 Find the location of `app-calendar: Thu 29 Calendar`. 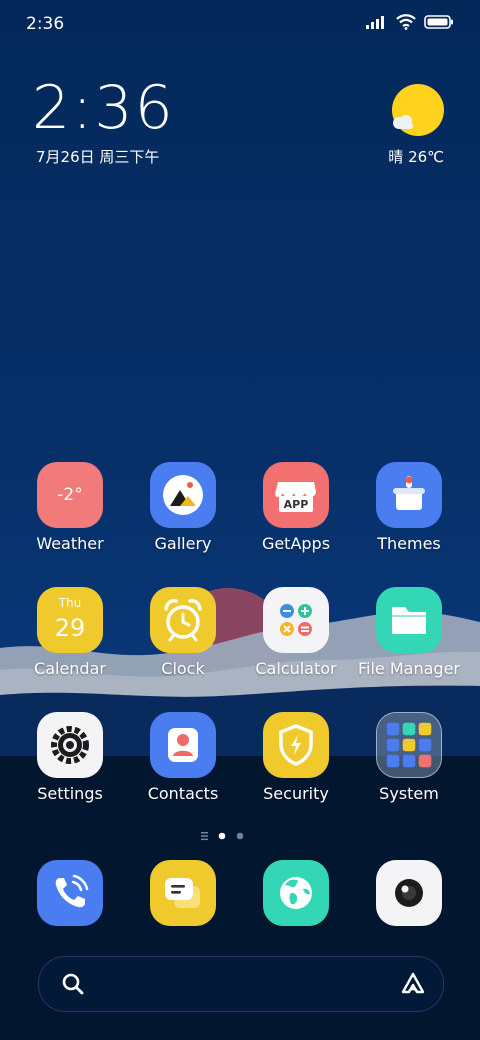

app-calendar: Thu 29 Calendar is located at coordinates (70, 632).